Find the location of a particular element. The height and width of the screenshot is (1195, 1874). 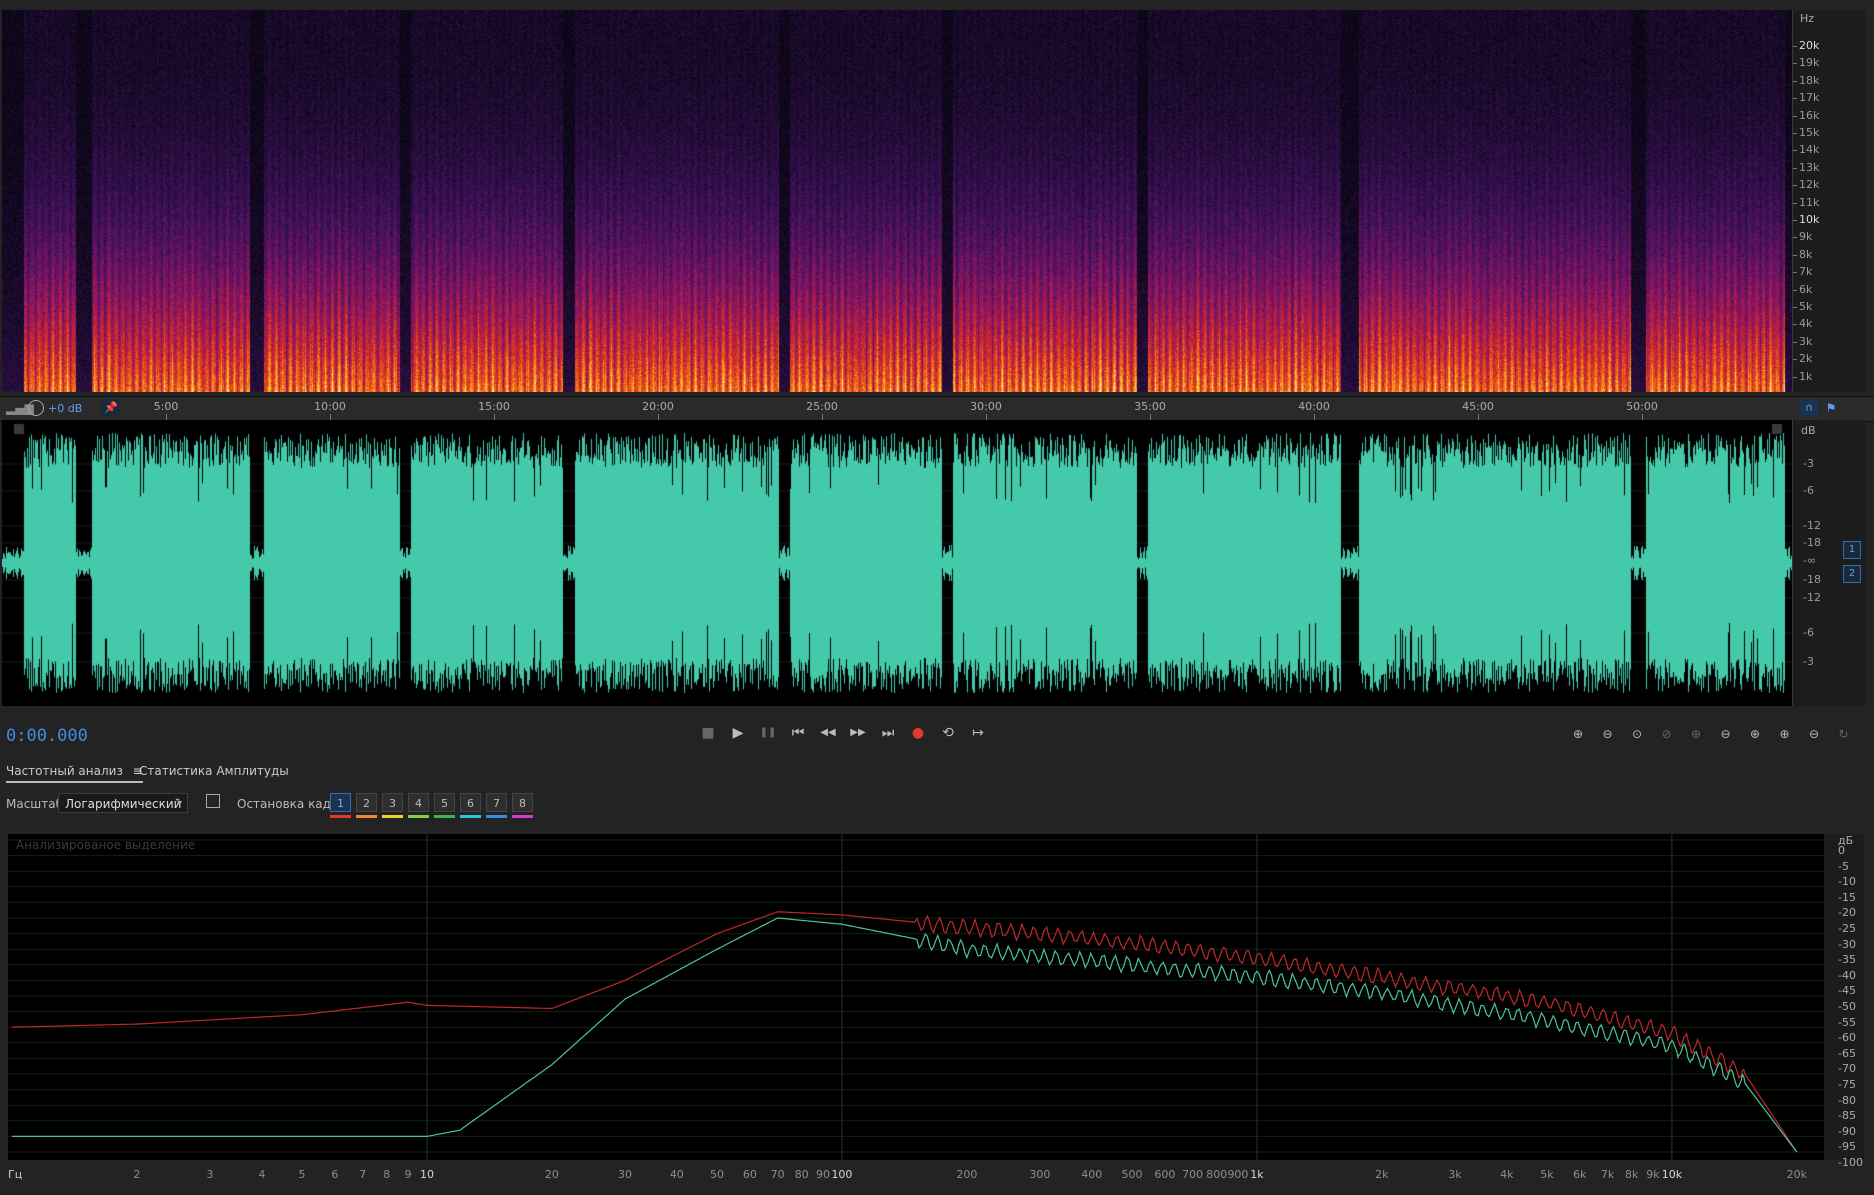

db-tick-label: -35 is located at coordinates (1847, 960).